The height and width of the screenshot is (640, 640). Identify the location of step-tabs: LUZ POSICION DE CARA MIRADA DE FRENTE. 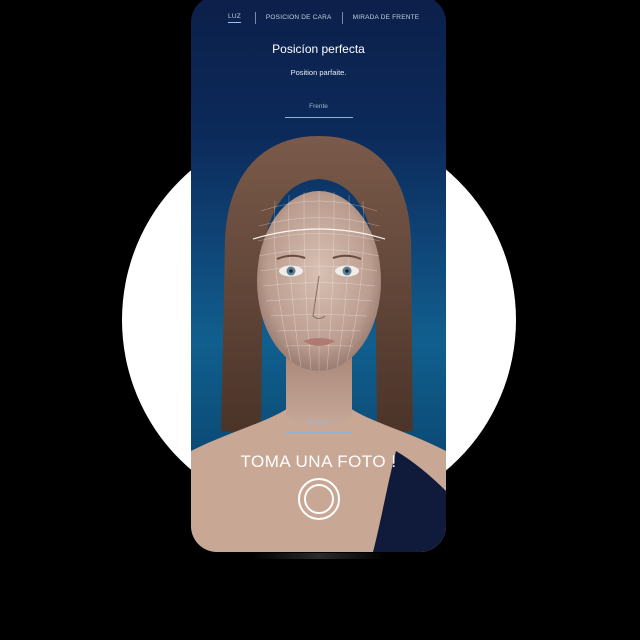
(318, 18).